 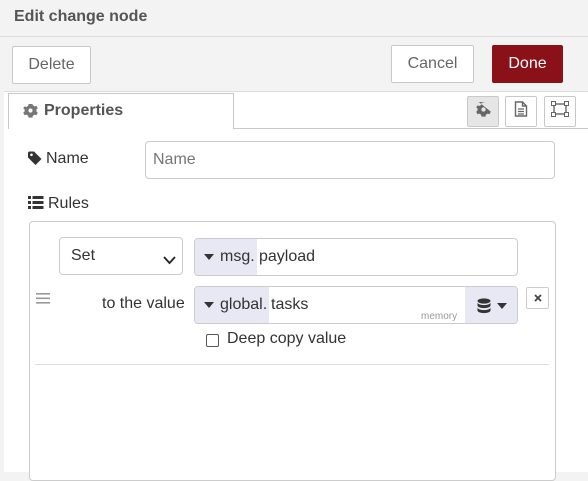 I want to click on tab-settings-button, so click(x=483, y=111).